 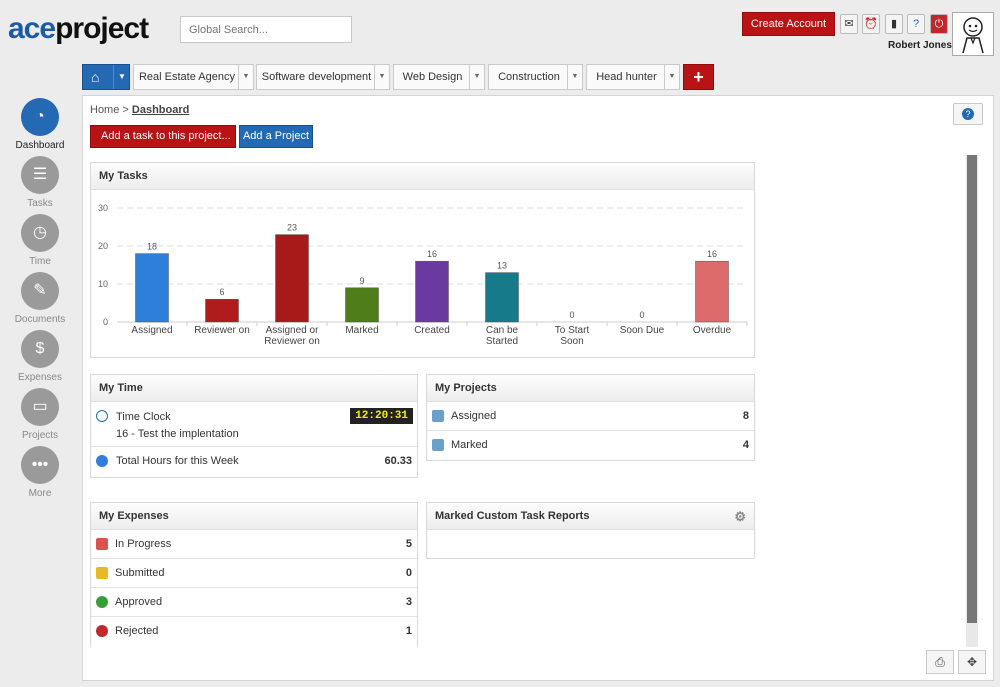 I want to click on printer-icon: ⎙, so click(x=940, y=662).